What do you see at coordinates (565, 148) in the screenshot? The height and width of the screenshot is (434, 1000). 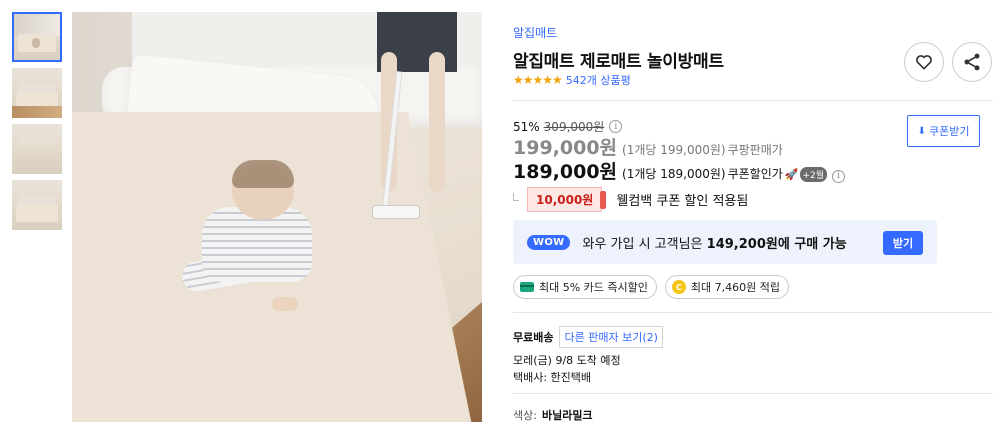 I see `coupang-price: 199,000원` at bounding box center [565, 148].